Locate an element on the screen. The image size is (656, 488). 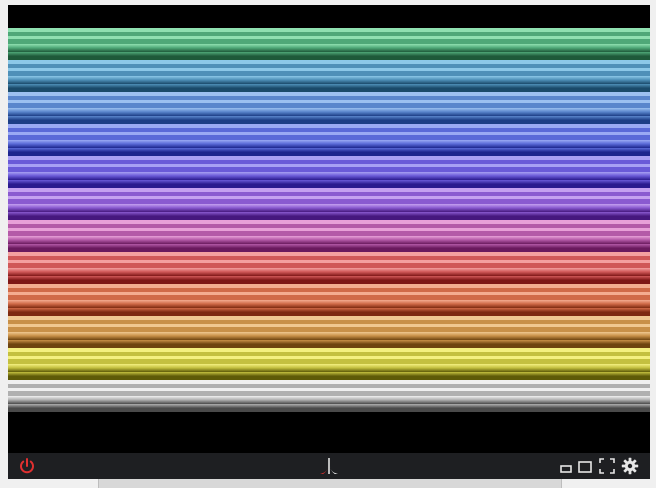
color-bar-red is located at coordinates (329, 268).